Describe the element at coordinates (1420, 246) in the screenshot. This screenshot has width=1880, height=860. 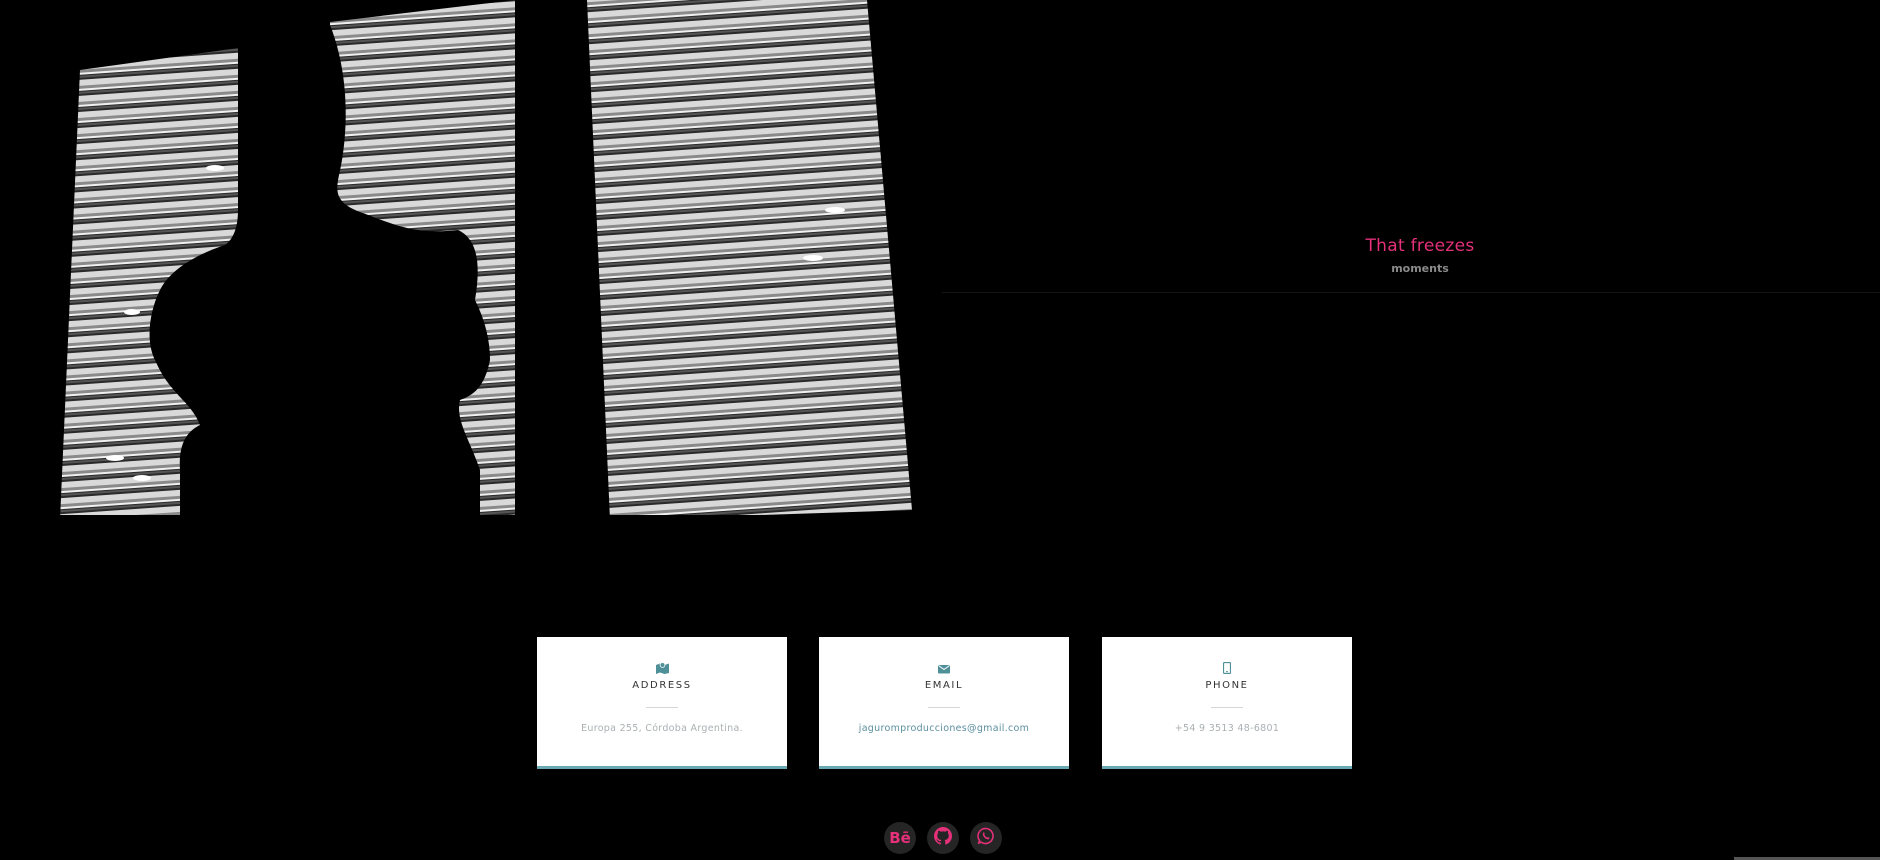
I see `hero-title: That freezes` at that location.